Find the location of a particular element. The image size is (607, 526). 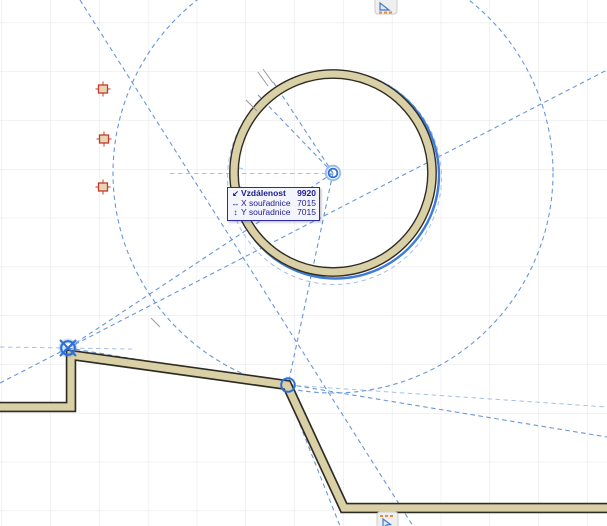

tooltip-row-y: ↕ Y souřadnice 7015 is located at coordinates (273, 212).